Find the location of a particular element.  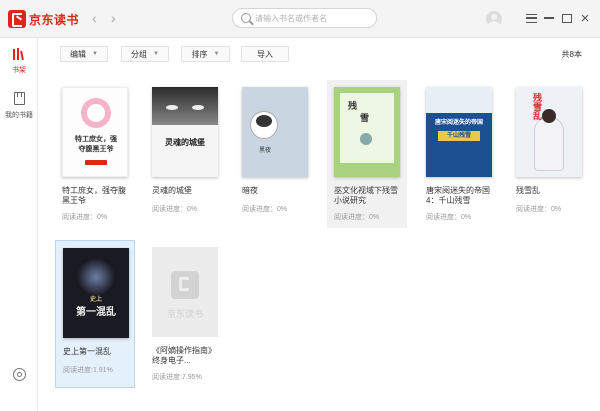

book-cover: 残雪乱 is located at coordinates (549, 132).